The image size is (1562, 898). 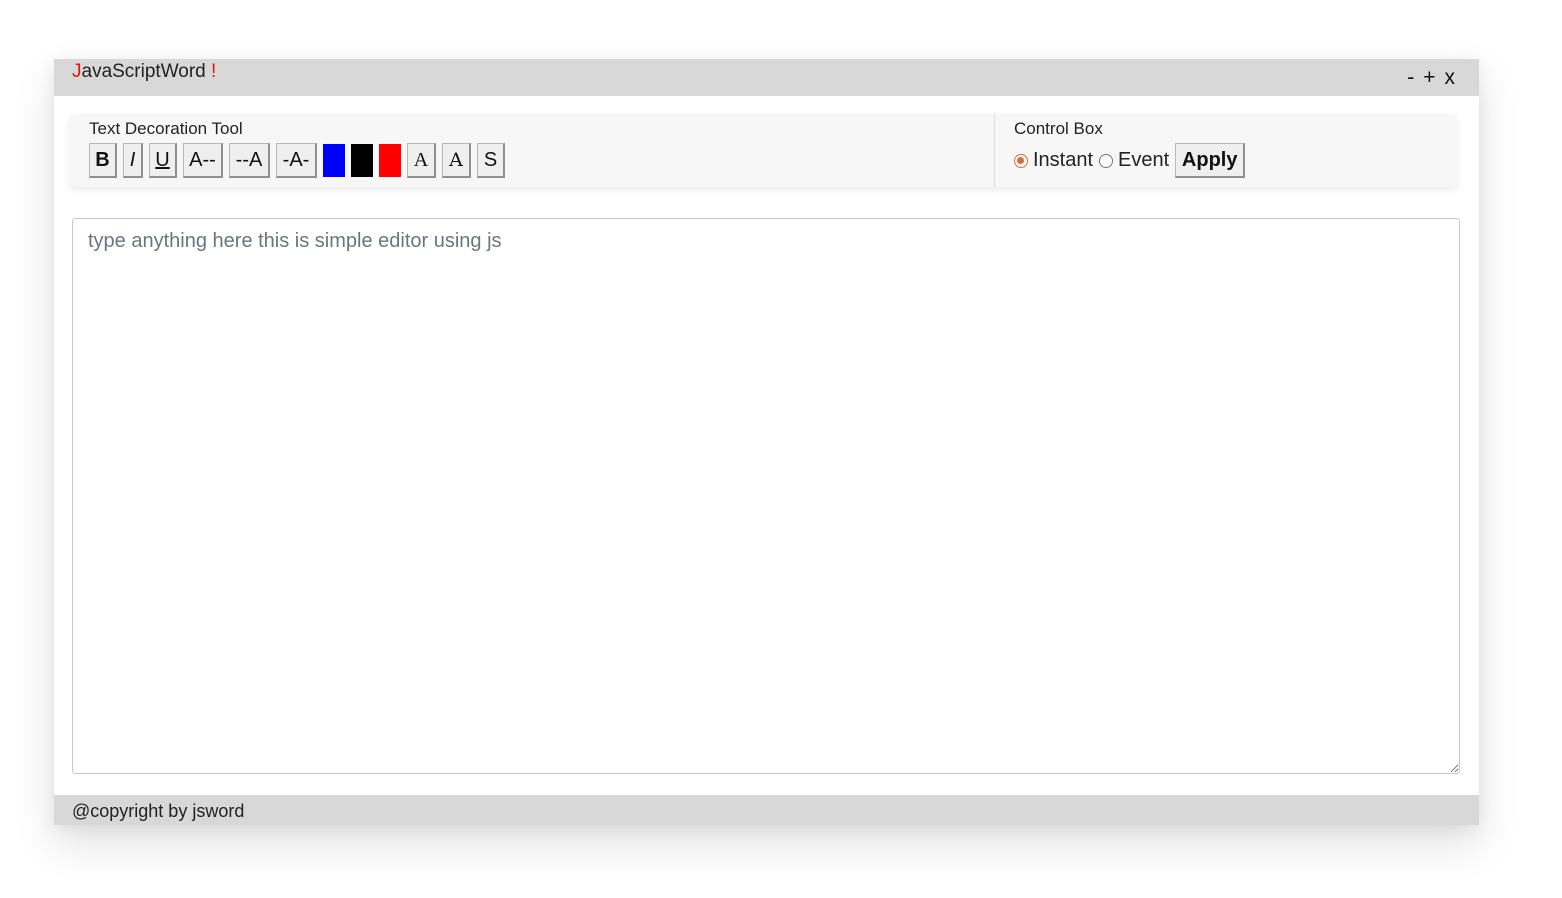 I want to click on mode-options: Instant Event Apply, so click(x=1130, y=160).